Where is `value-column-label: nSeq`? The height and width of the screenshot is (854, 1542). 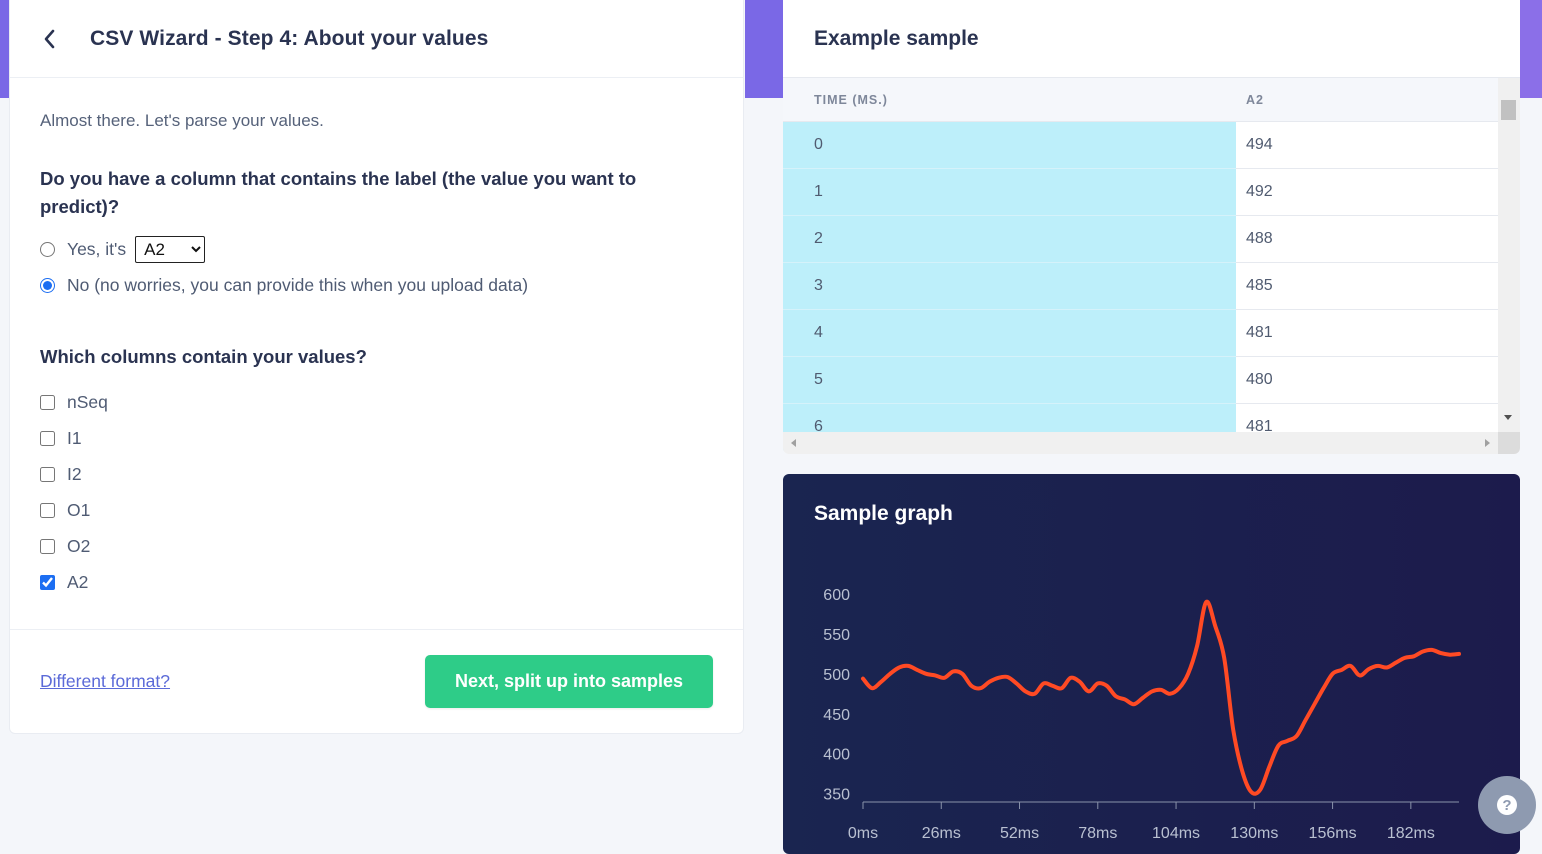
value-column-label: nSeq is located at coordinates (87, 401).